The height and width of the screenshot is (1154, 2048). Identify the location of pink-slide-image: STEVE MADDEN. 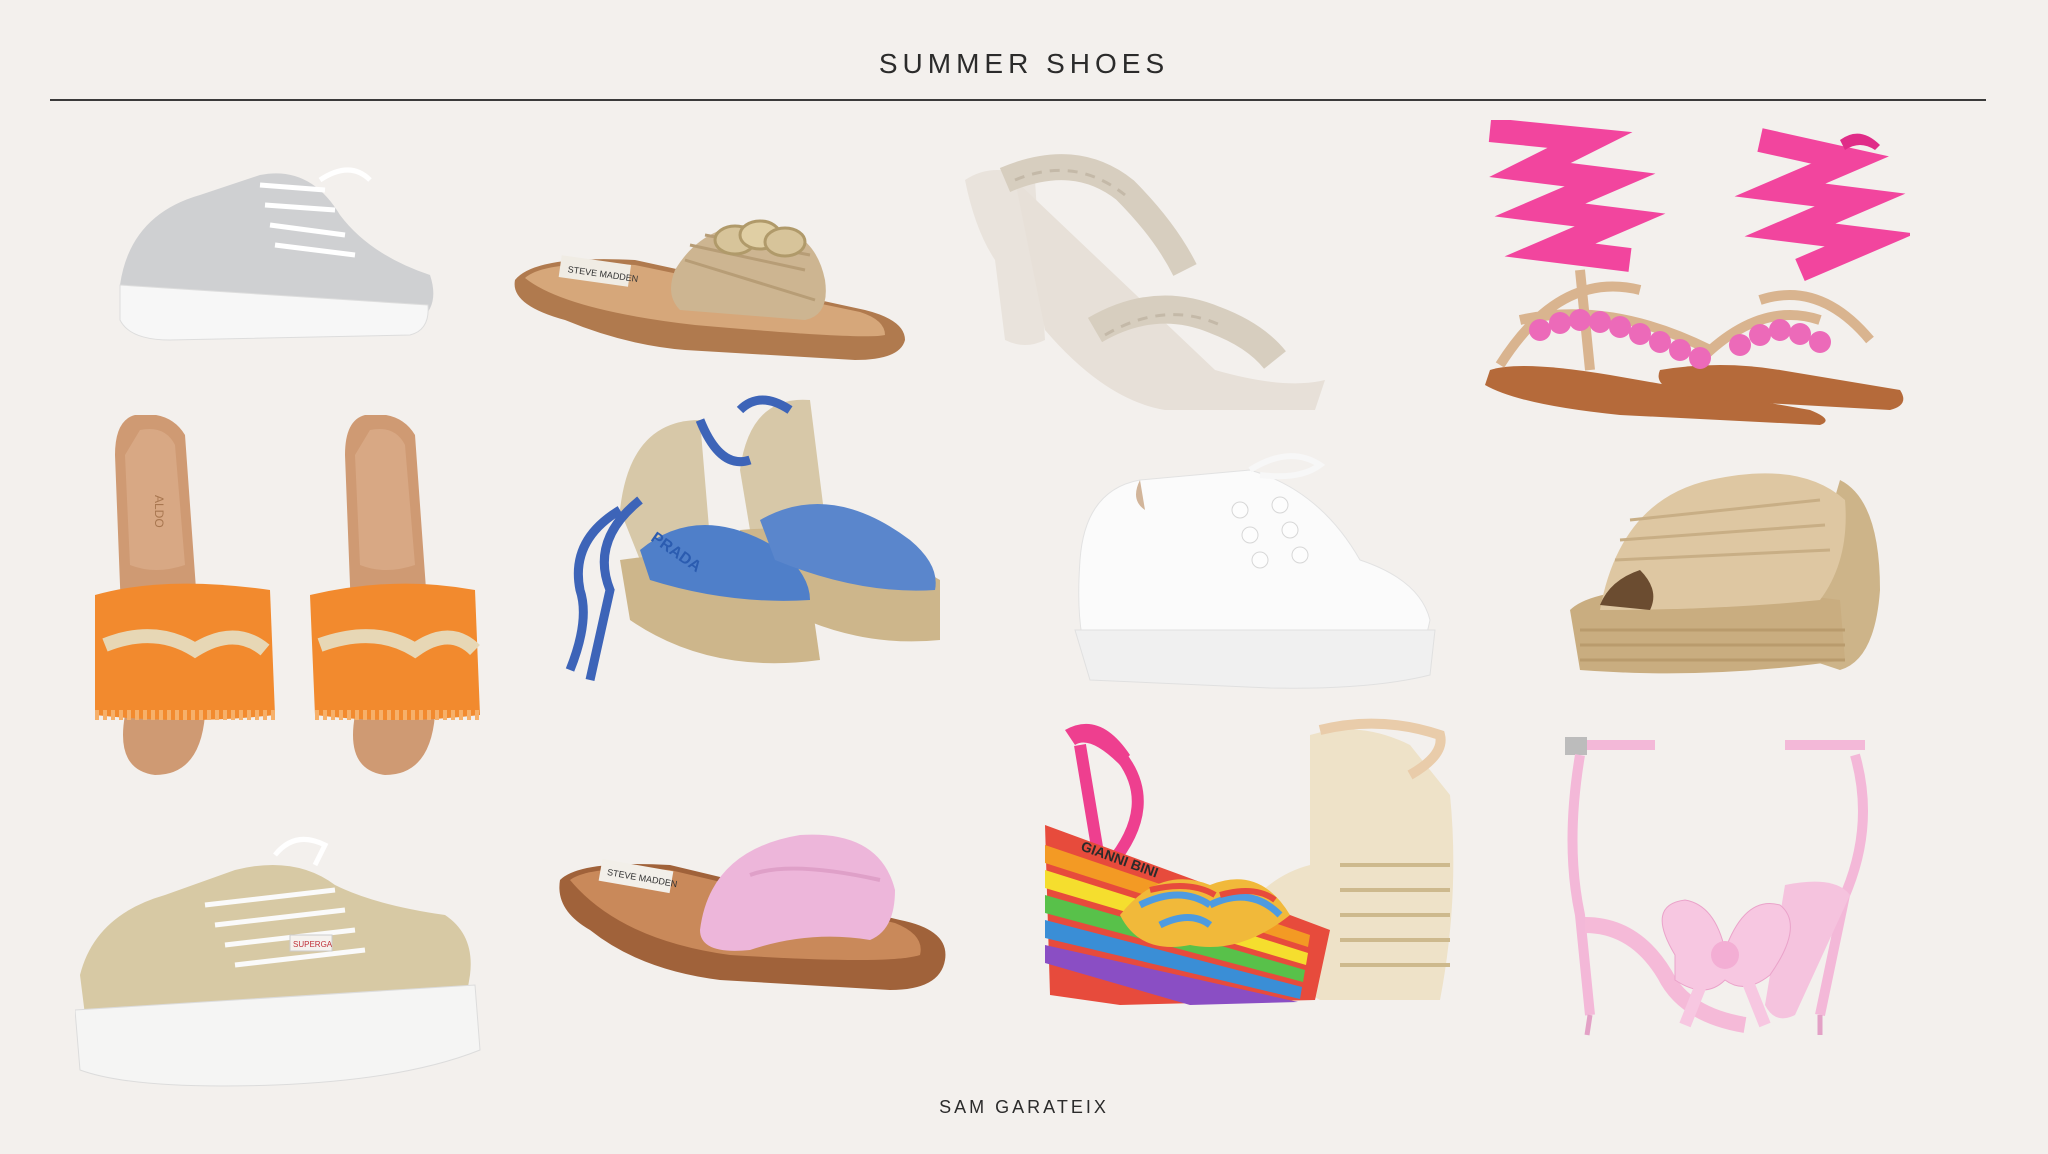
(750, 915).